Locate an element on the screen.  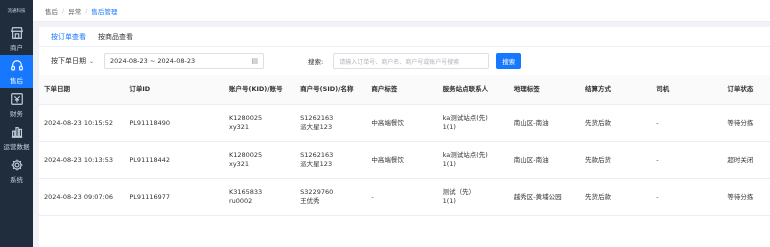
chevron-down-icon: ⌄ is located at coordinates (92, 61).